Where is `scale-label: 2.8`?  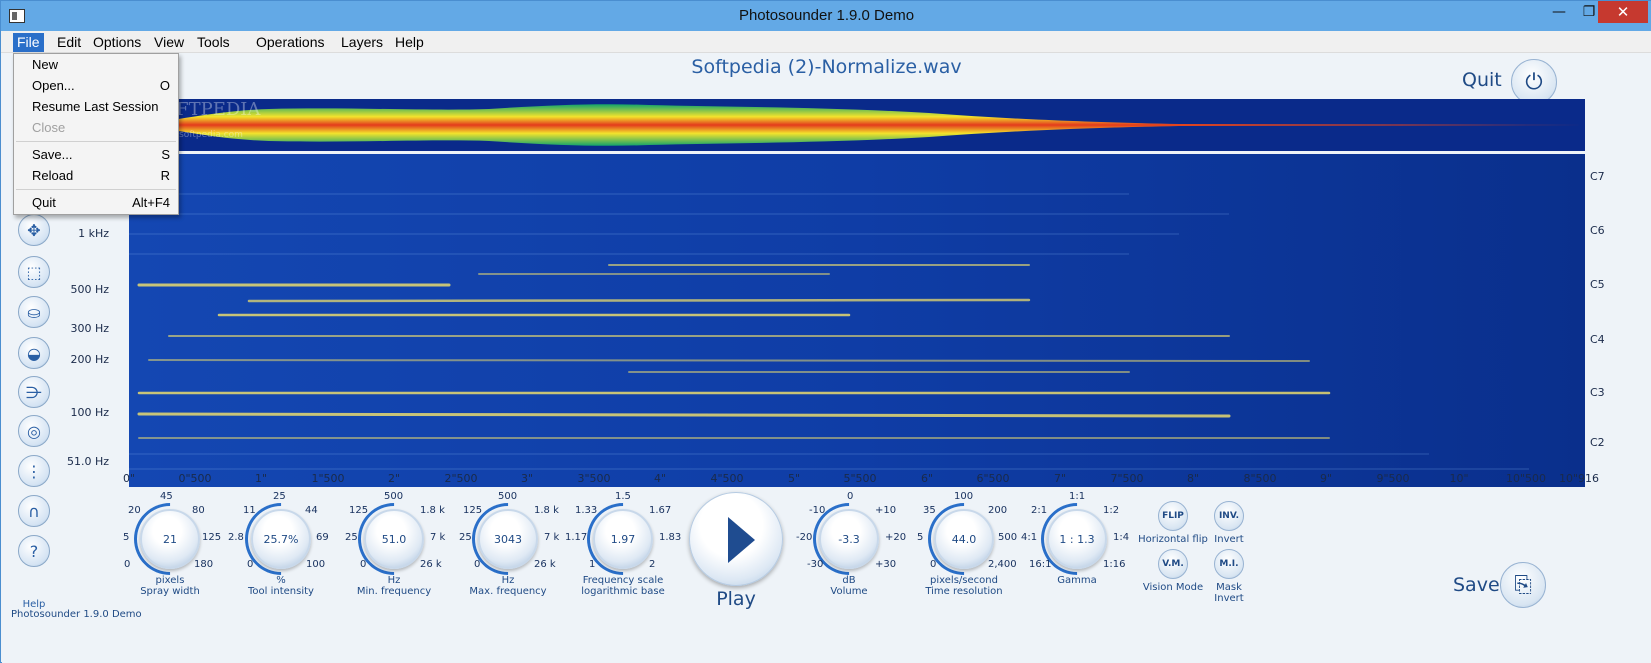 scale-label: 2.8 is located at coordinates (236, 537).